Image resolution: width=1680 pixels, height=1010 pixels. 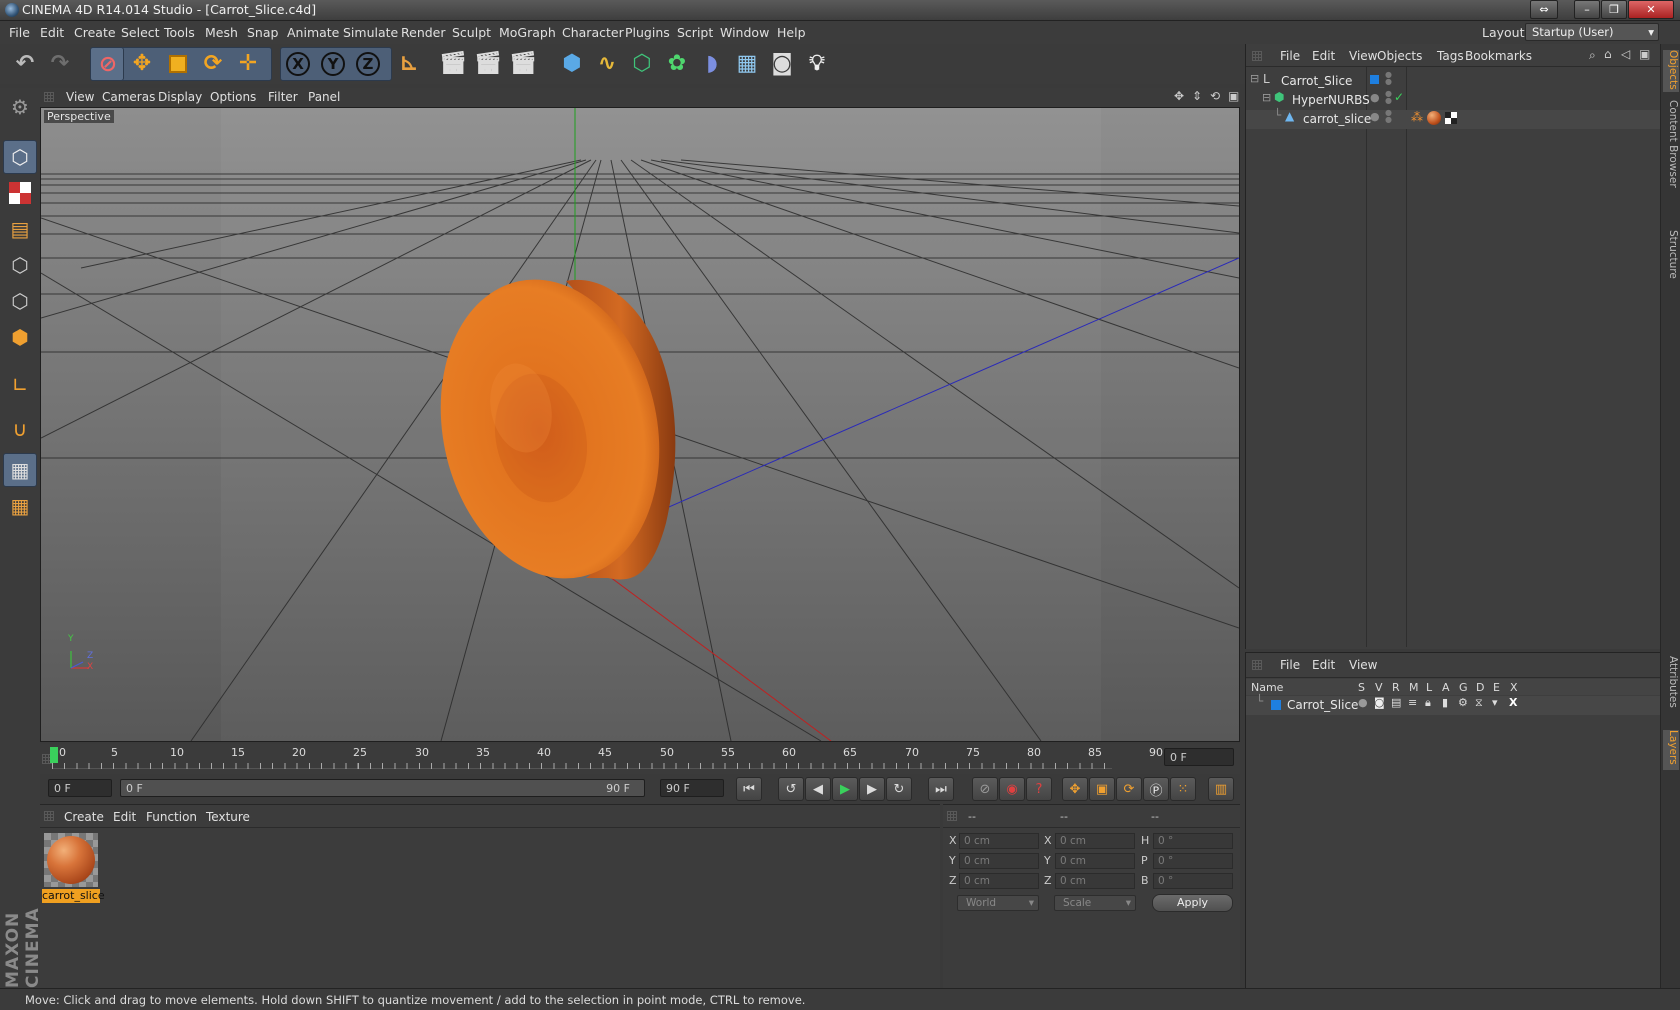 I want to click on object-row-hypernurbs: ⊟ ⬢ HyperNURBS ● ● ● ✓, so click(x=1453, y=100).